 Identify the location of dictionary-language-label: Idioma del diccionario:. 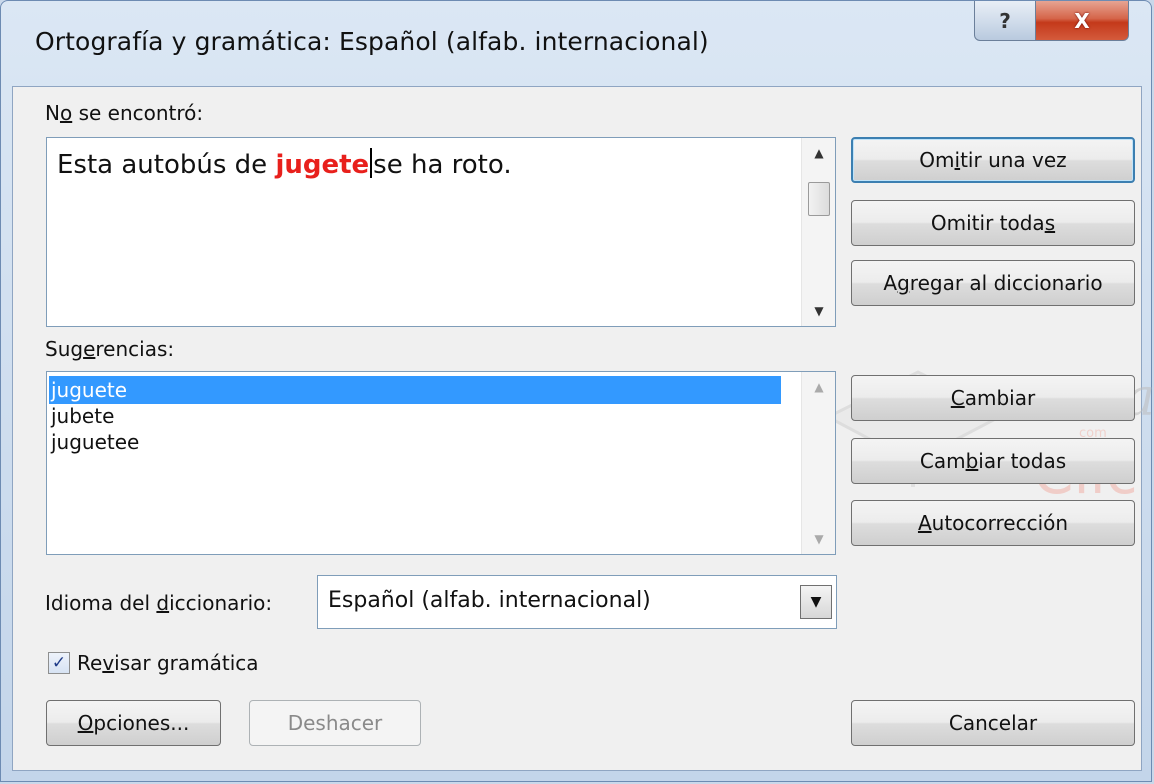
(159, 603).